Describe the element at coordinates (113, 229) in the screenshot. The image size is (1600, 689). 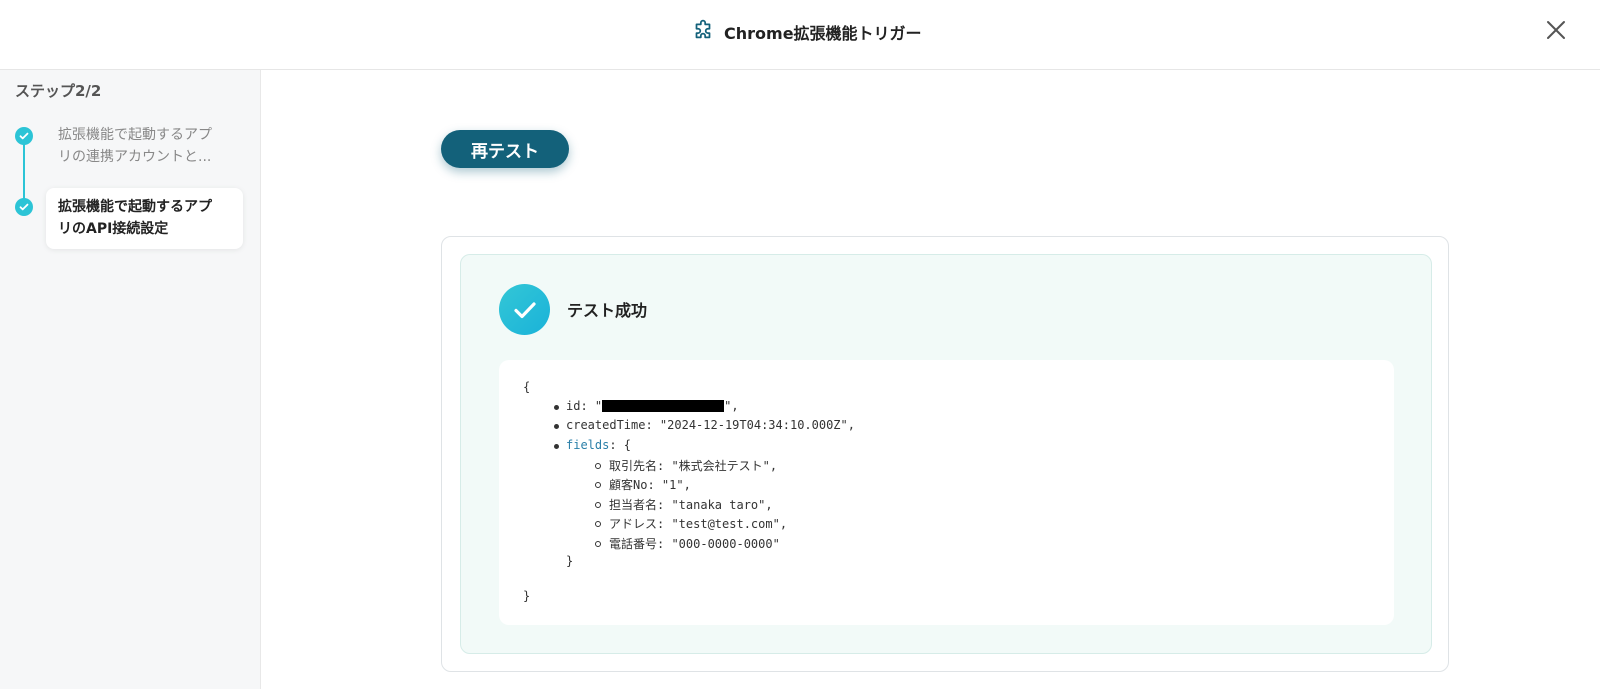
I see `sidebar-step-2-line2: リのAPI接続設定` at that location.